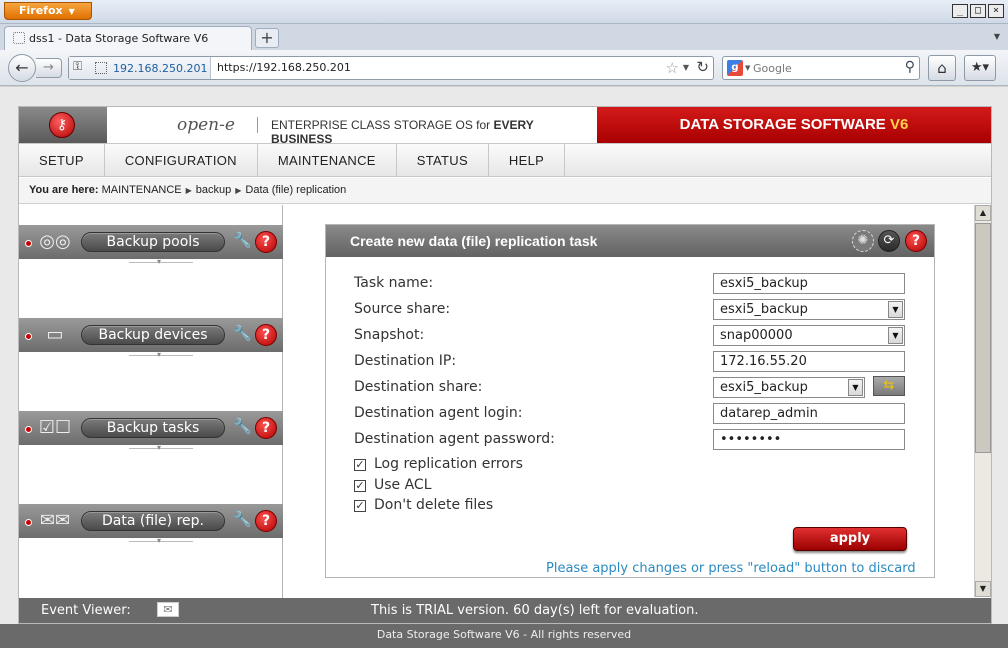 The image size is (1008, 648). I want to click on reload-icon: ↻, so click(702, 67).